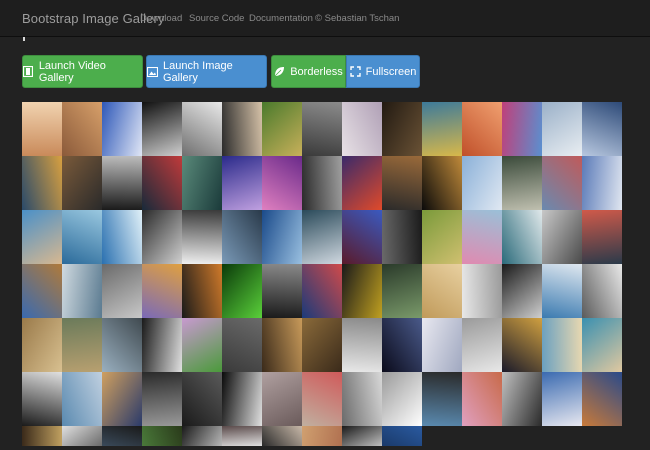 The height and width of the screenshot is (450, 650). Describe the element at coordinates (308, 71) in the screenshot. I see `borderless-toggle-button: Borderless` at that location.